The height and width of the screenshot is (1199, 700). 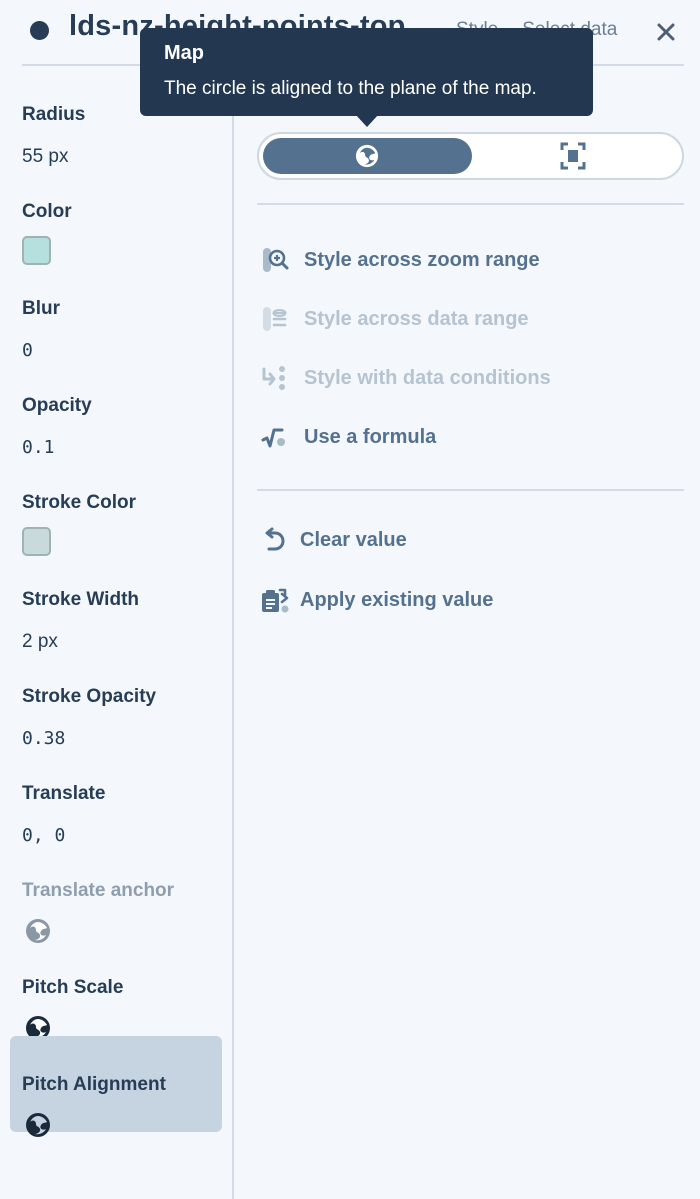 I want to click on tooltip-title: Map, so click(x=184, y=53).